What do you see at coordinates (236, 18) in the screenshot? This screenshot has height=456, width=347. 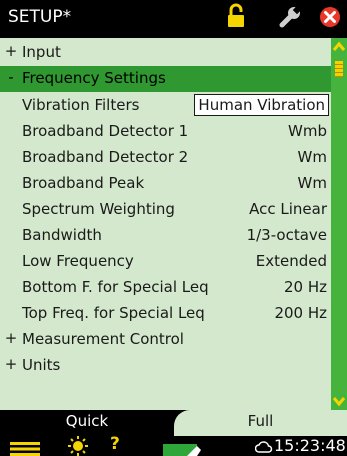 I see `lock-icon` at bounding box center [236, 18].